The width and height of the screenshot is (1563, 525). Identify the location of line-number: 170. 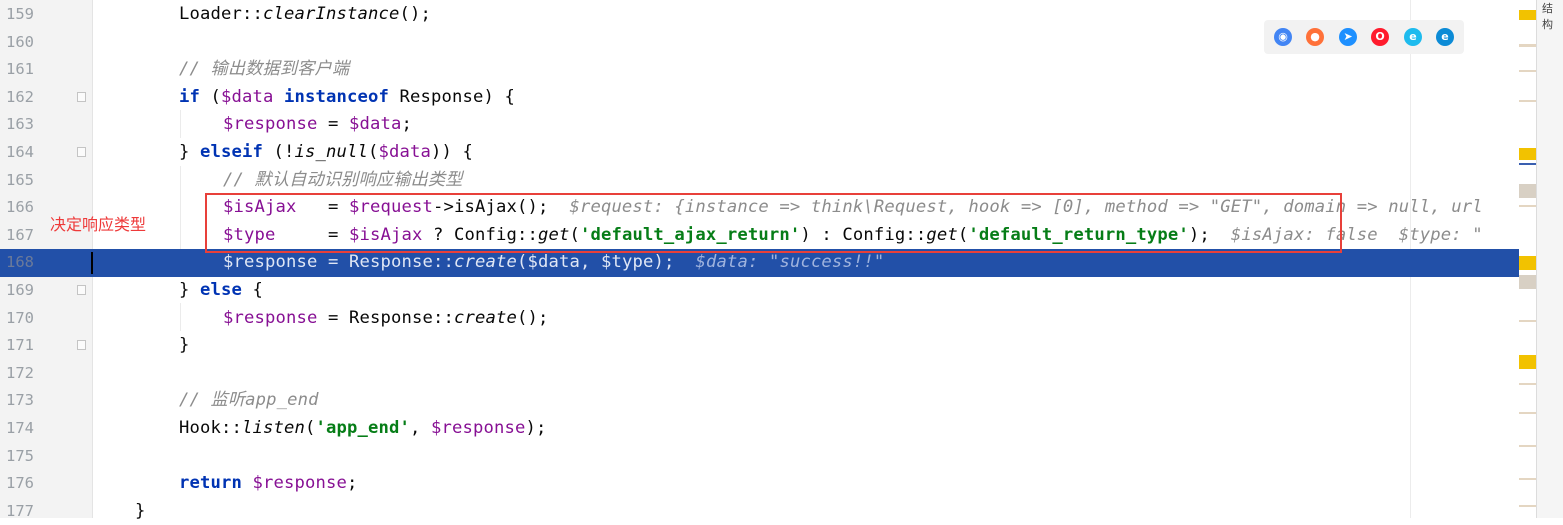
(20, 317).